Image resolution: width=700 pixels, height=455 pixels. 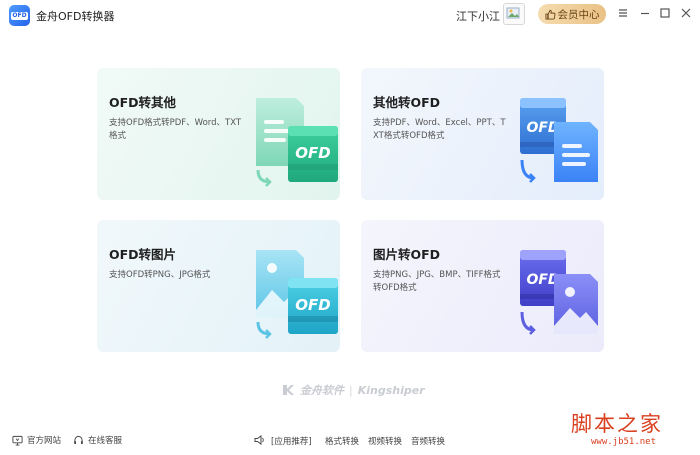 I want to click on title-bar: OFD 金舟OFD转换器 江下小江 会员中心, so click(x=350, y=15).